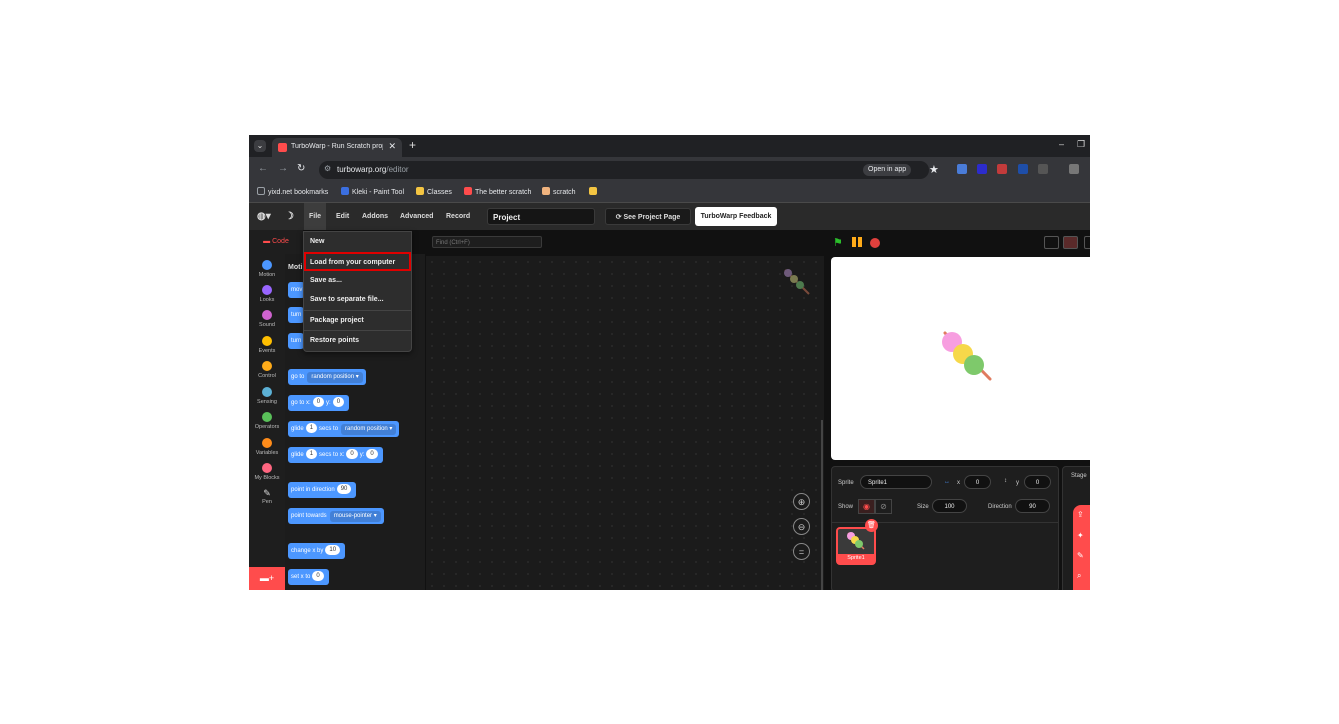  Describe the element at coordinates (1081, 547) in the screenshot. I see `add-sprite-menu: ⇪ ✦ ✎ ⌕` at that location.